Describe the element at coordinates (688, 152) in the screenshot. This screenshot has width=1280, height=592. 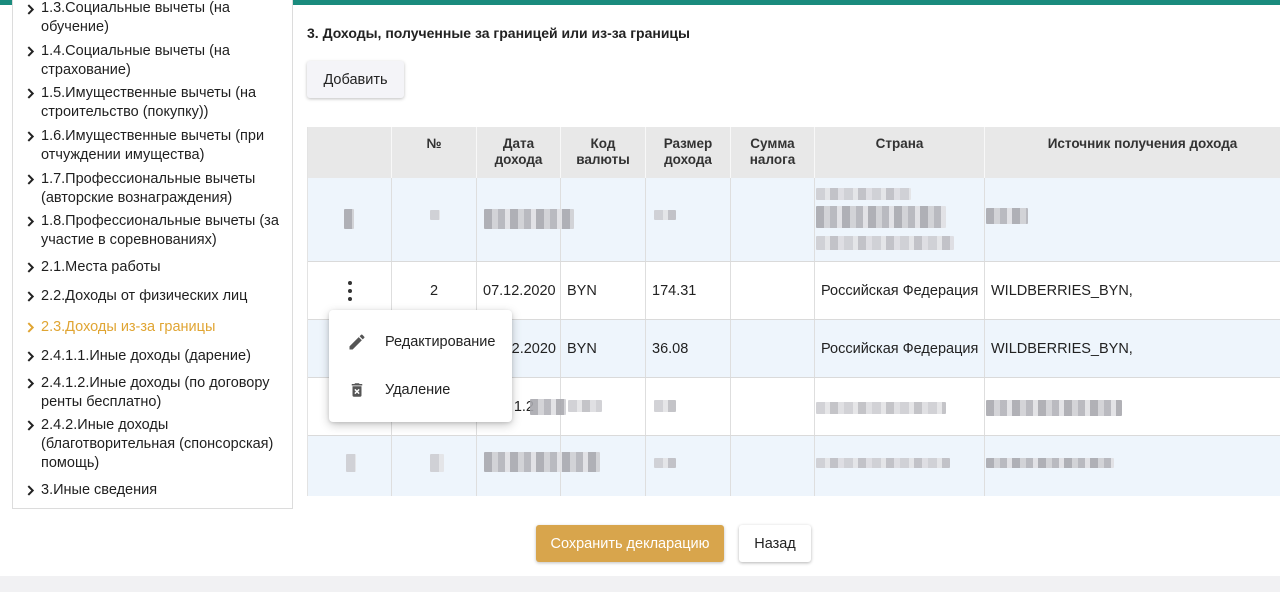
I see `header-amount: Размер дохода` at that location.